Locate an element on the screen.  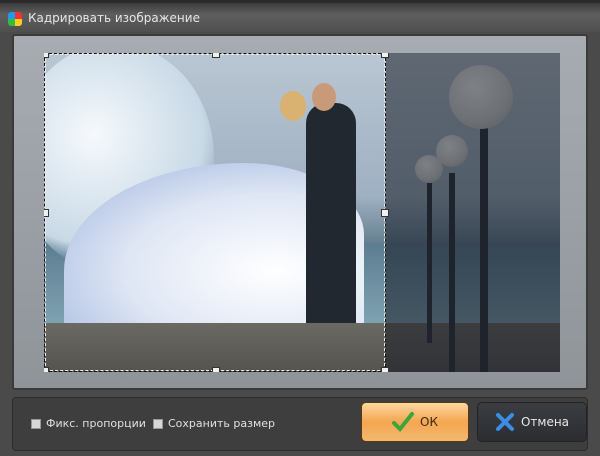
keep-size-checkbox: Сохранить размер is located at coordinates (214, 423).